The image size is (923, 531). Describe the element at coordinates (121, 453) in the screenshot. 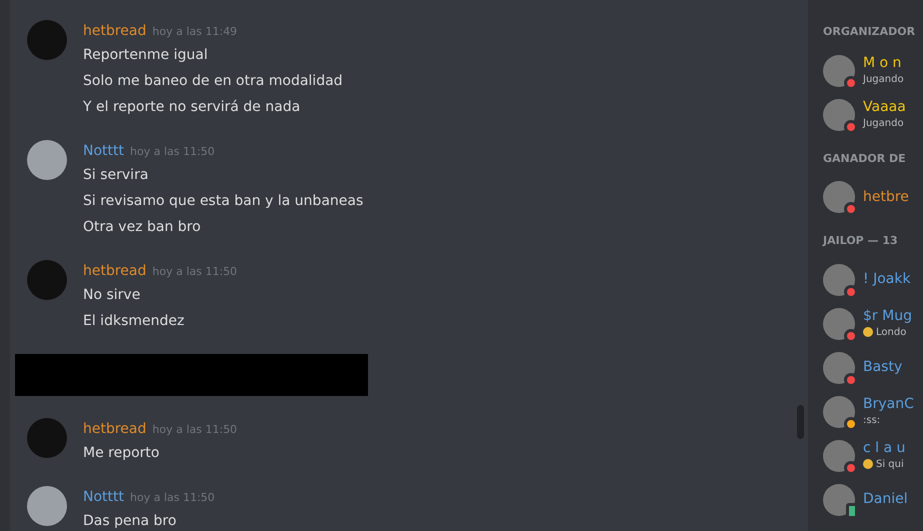

I see `message-text: Me reporto` at that location.